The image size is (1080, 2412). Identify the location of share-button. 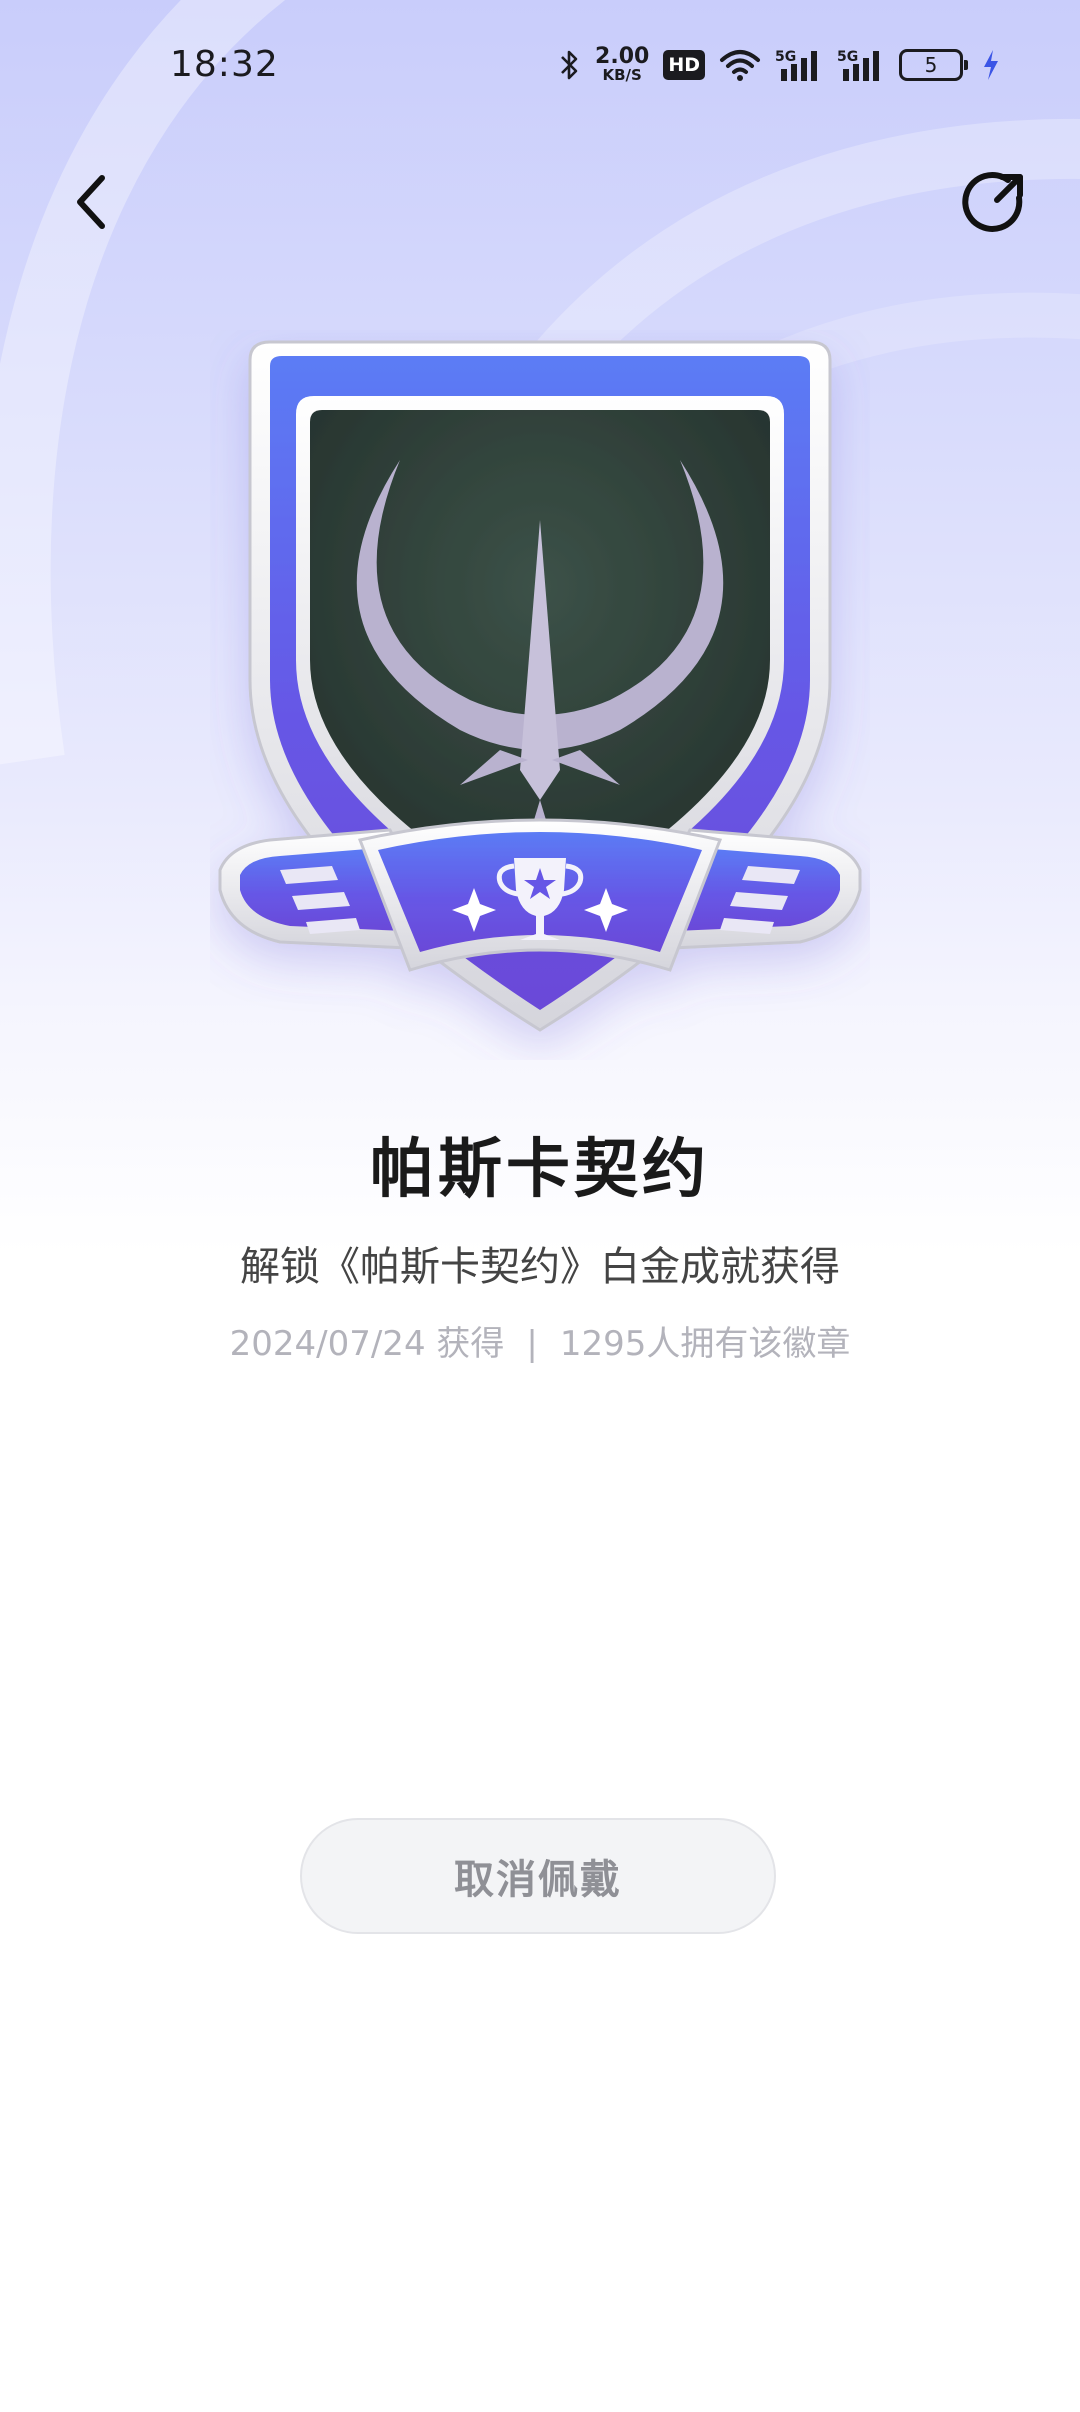
(995, 203).